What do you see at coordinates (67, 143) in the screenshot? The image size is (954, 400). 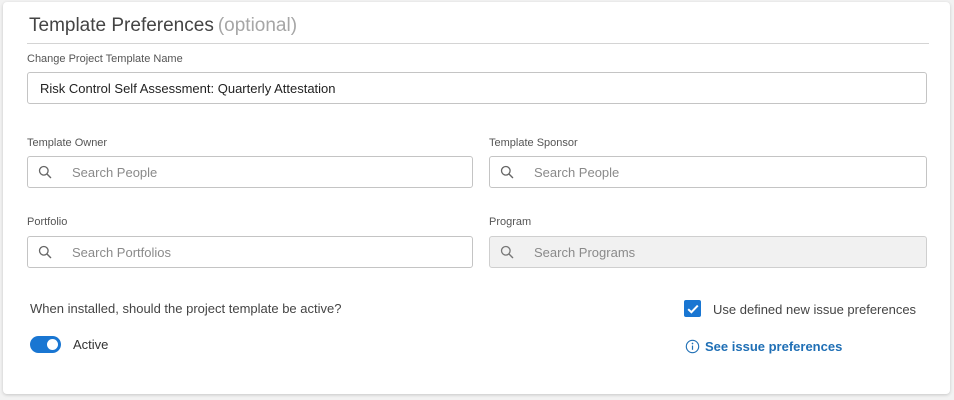 I see `template-owner-label: Template Owner` at bounding box center [67, 143].